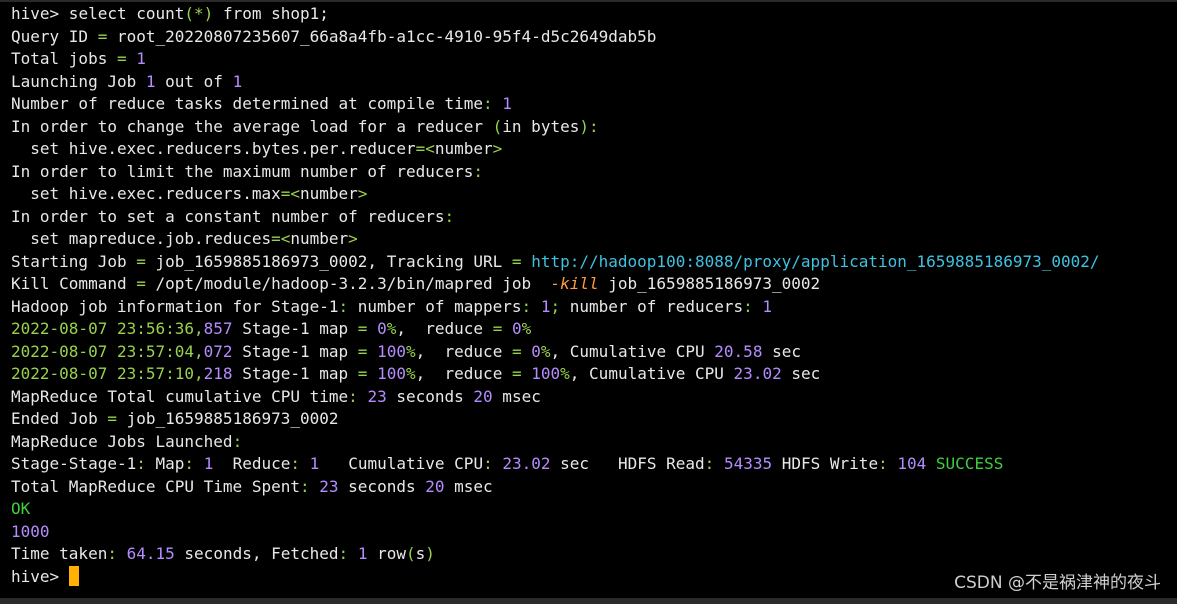 Image resolution: width=1177 pixels, height=604 pixels. Describe the element at coordinates (107, 351) in the screenshot. I see `timestamp: 2022-08-07 23:57:04,` at that location.